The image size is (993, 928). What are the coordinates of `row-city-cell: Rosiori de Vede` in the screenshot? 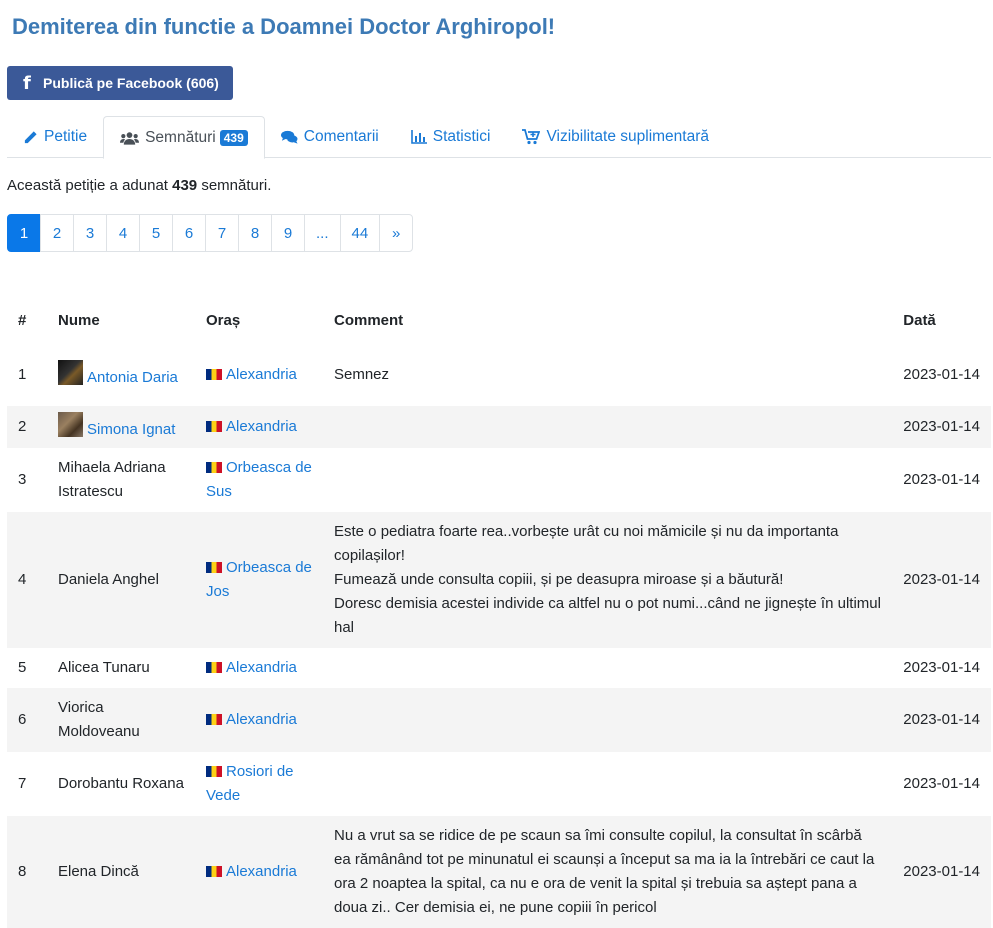 It's located at (259, 784).